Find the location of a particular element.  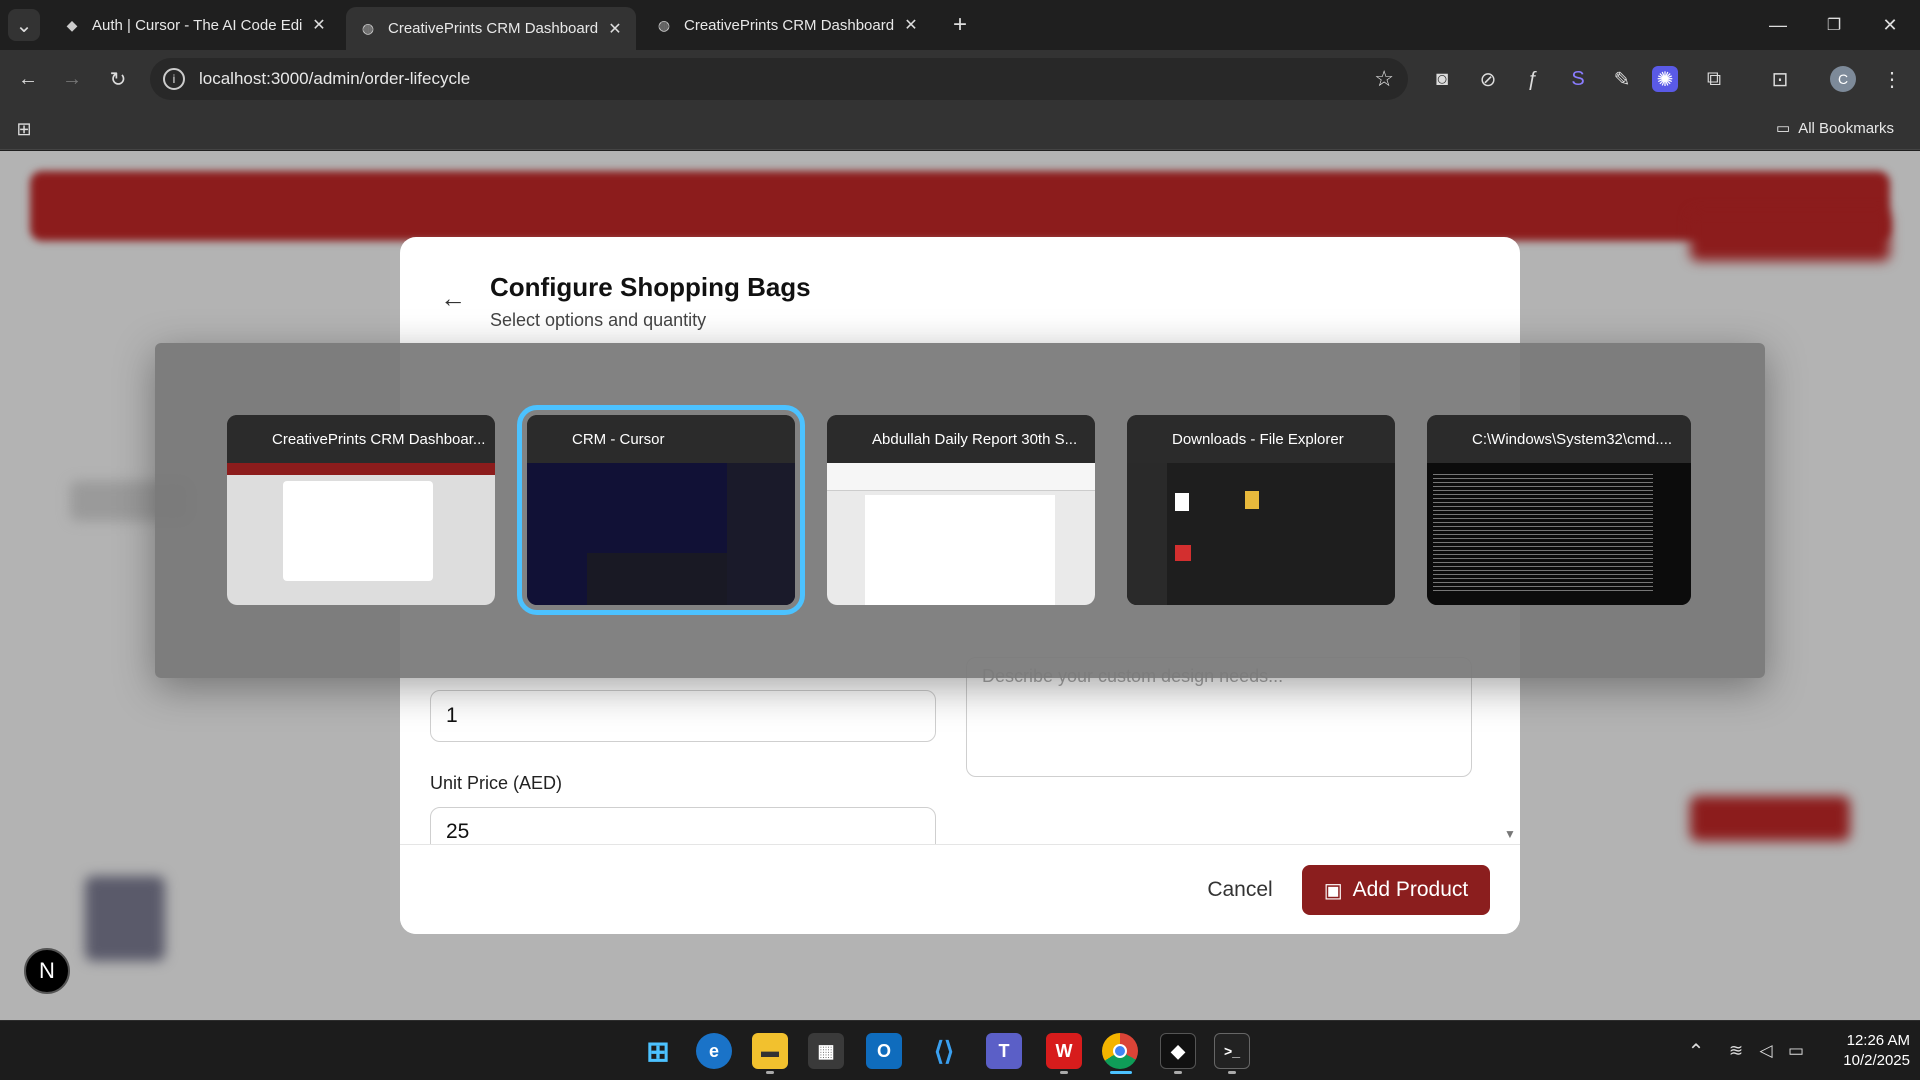

profile-avatar: C is located at coordinates (1843, 79).